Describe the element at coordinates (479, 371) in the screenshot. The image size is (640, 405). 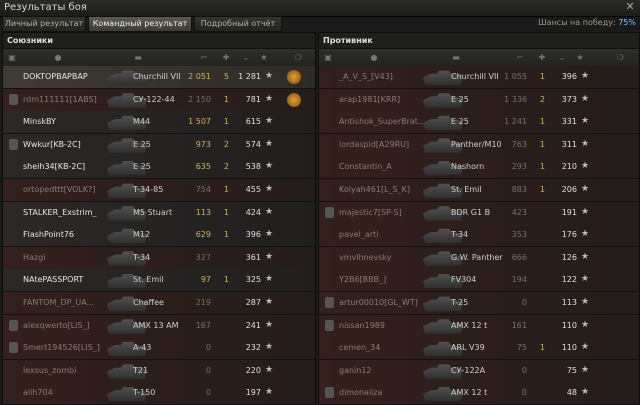
I see `table-row: ganin12 СУ-122А 0 75 ★` at that location.